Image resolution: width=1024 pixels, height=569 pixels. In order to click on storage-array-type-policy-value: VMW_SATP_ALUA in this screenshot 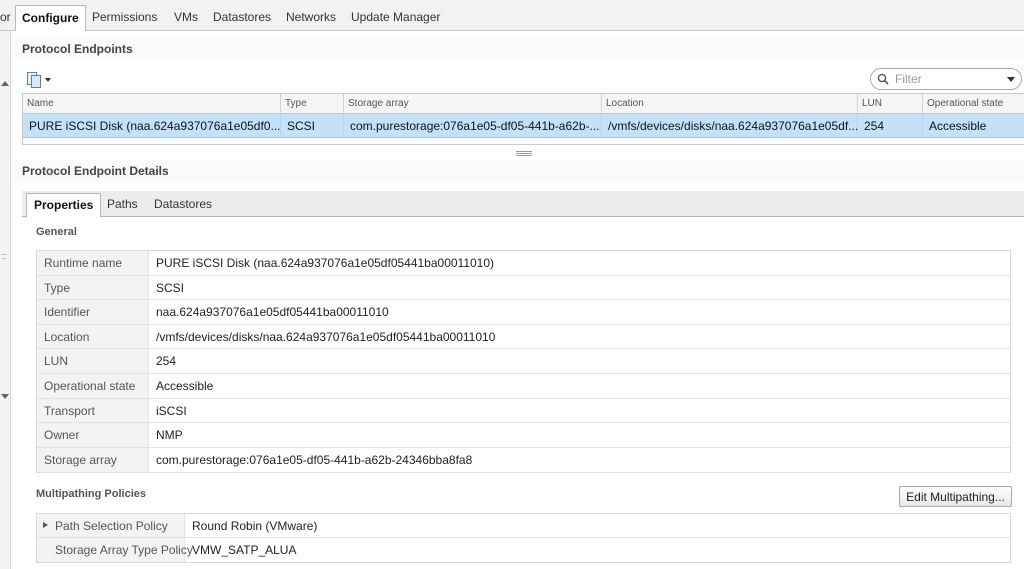, I will do `click(244, 550)`.